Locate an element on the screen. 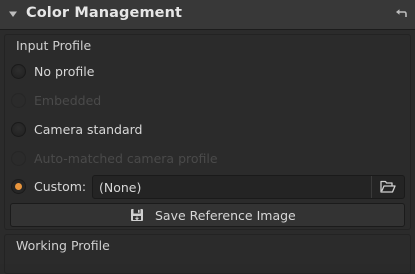 Image resolution: width=415 pixels, height=274 pixels. save-button-label: Save Reference Image is located at coordinates (225, 215).